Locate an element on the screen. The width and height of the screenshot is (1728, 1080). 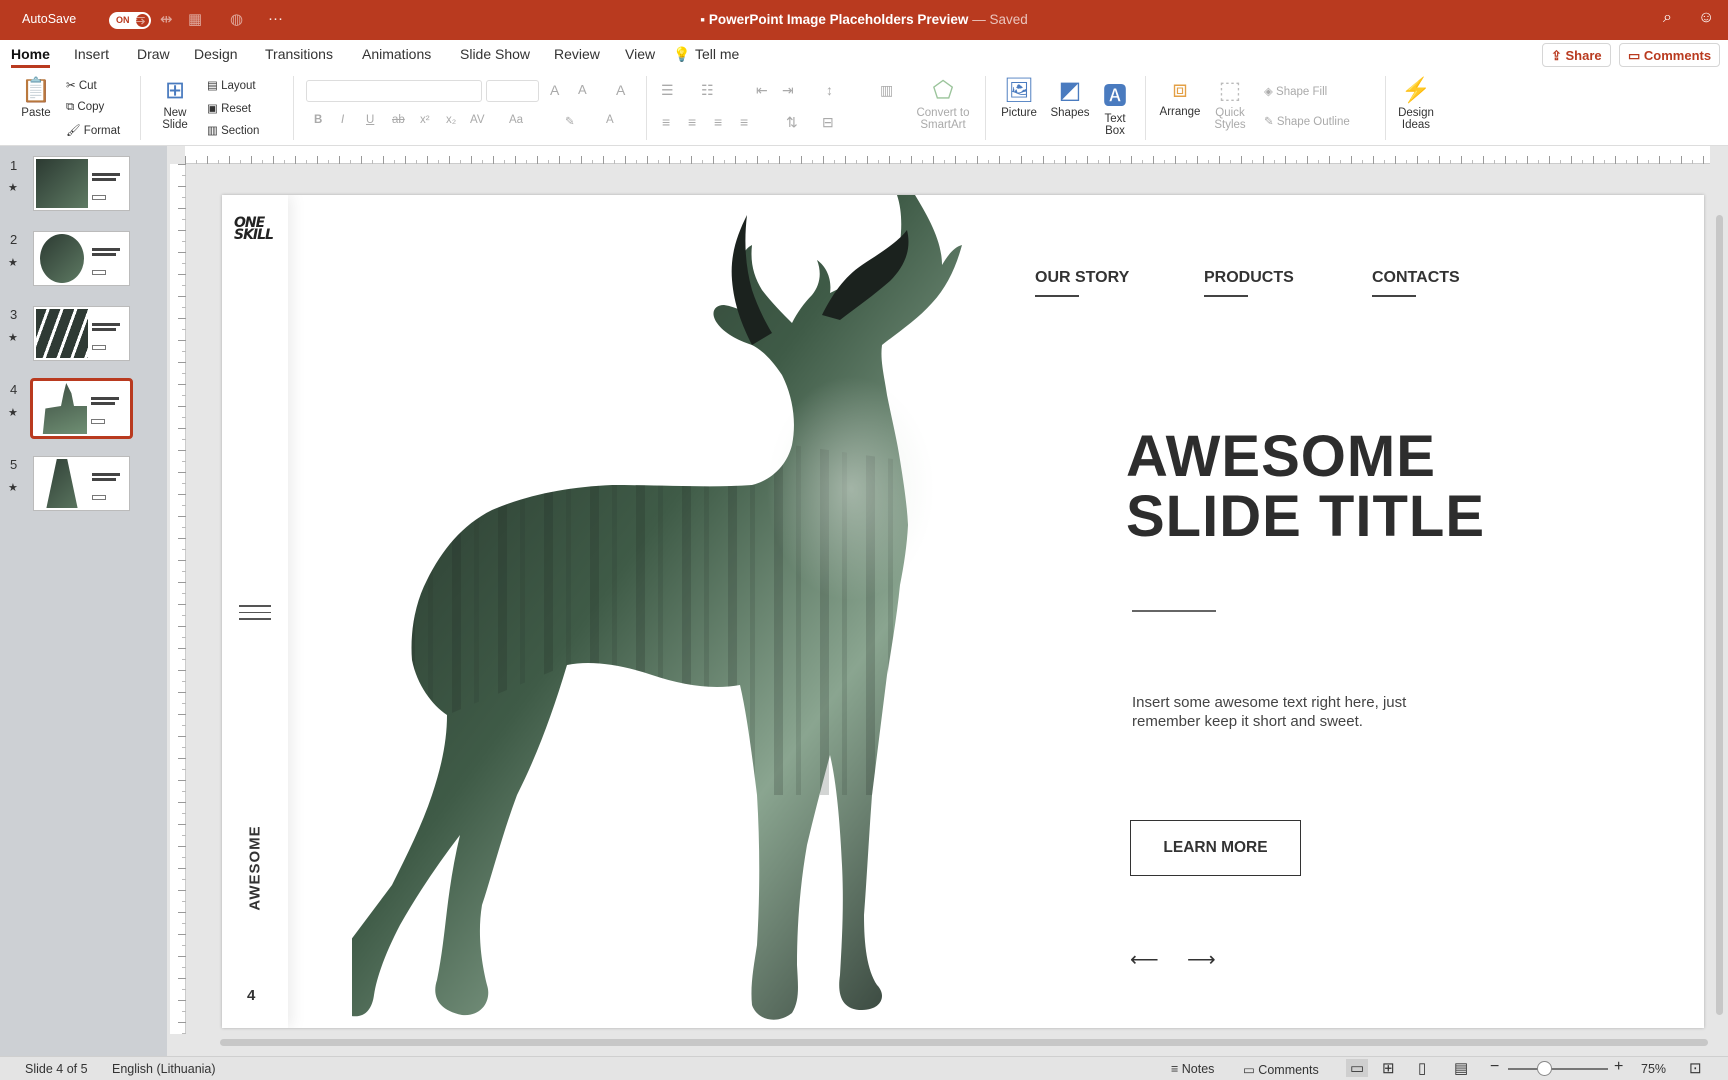
arrow-left-icon: ⟵ is located at coordinates (1144, 959).